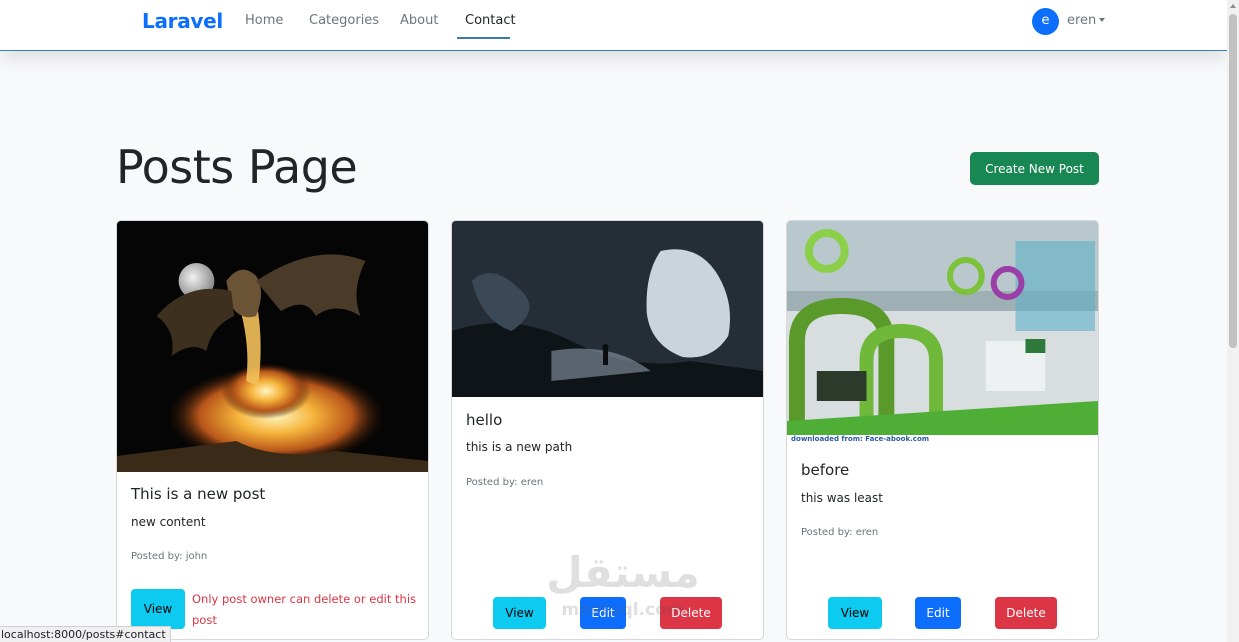 Image resolution: width=1239 pixels, height=642 pixels. Describe the element at coordinates (85, 634) in the screenshot. I see `status-bar-url: localhost:8000/posts#contact` at that location.